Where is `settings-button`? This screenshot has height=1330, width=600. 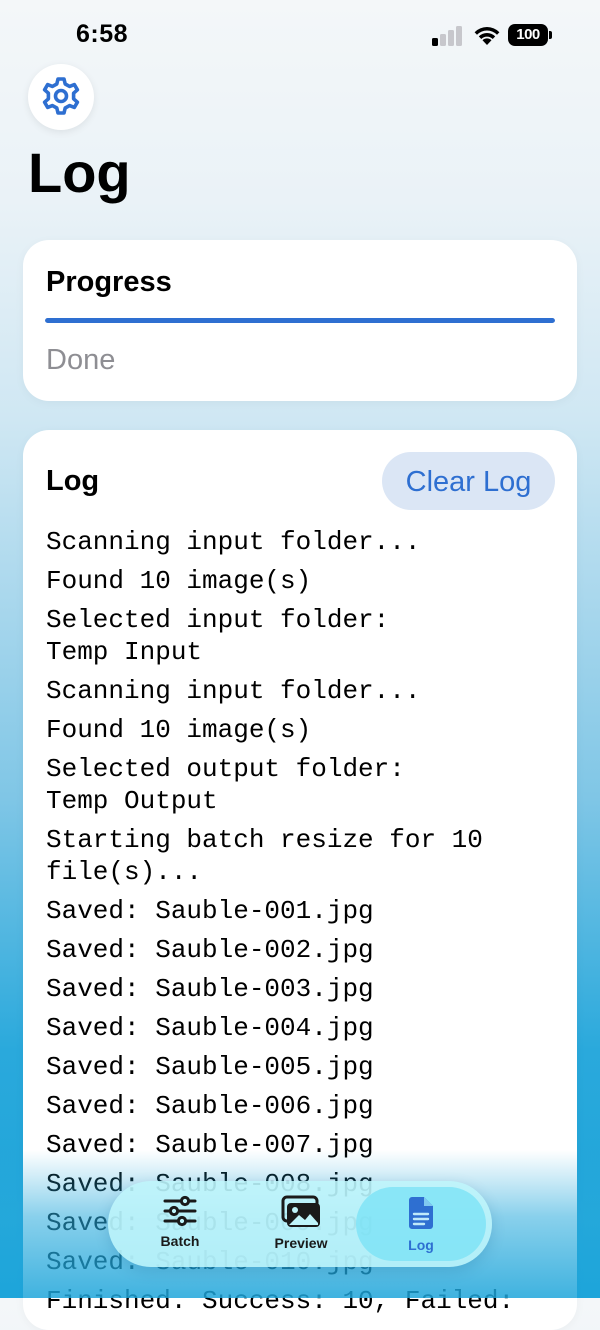
settings-button is located at coordinates (61, 97).